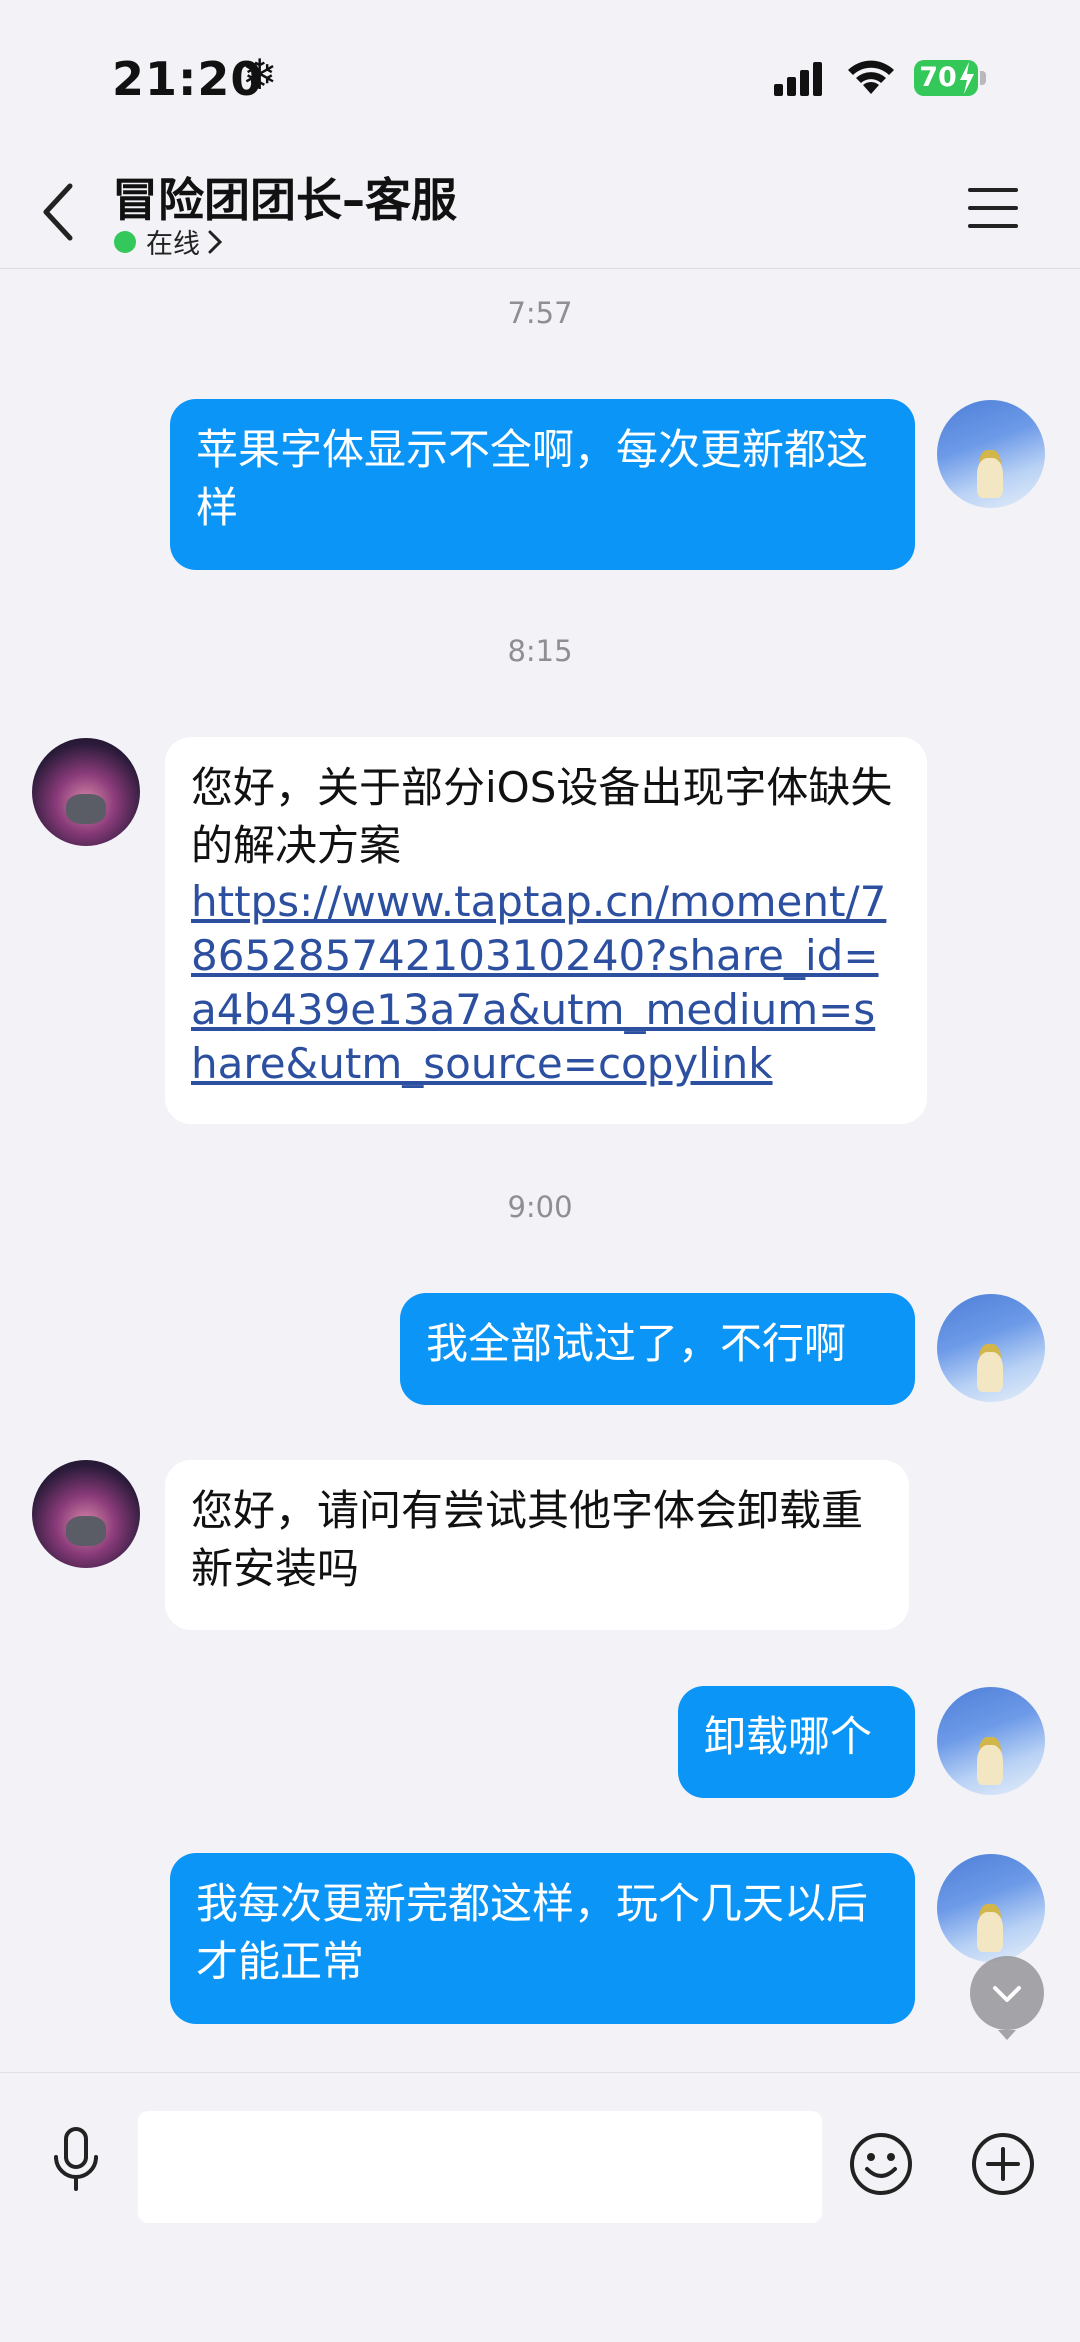  Describe the element at coordinates (540, 209) in the screenshot. I see `chat-header: 冒险团团长–客服 在线` at that location.